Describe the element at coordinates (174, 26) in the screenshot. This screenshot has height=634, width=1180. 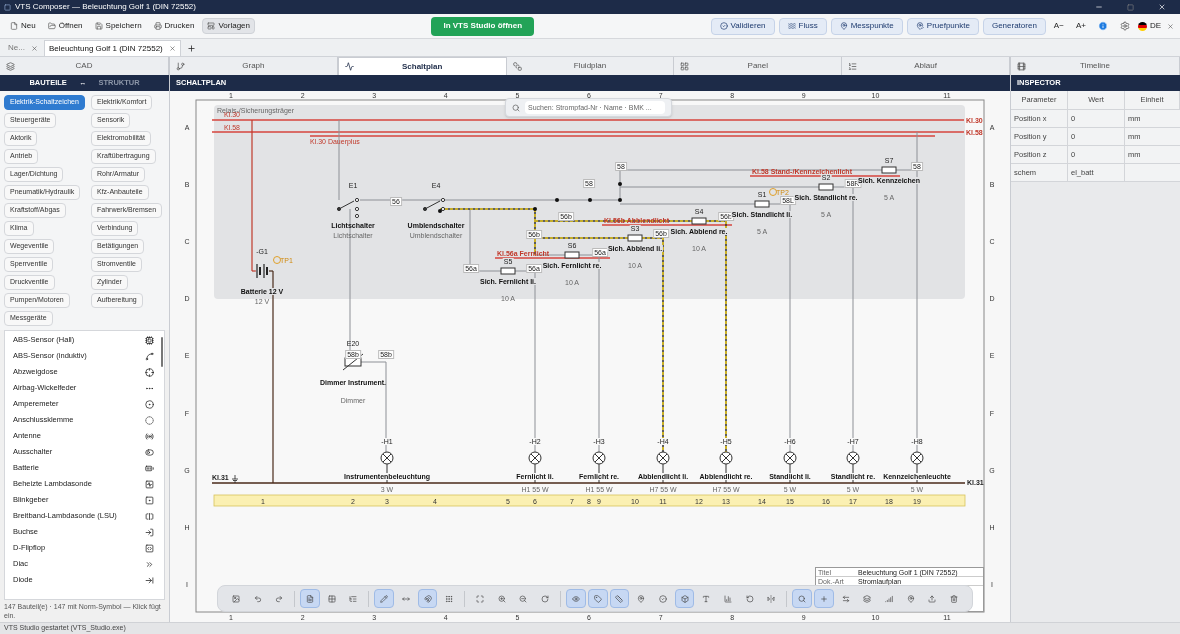
I see `toolbar-button: Drucken` at that location.